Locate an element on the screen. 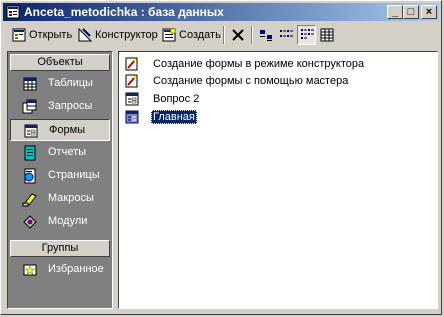 The height and width of the screenshot is (317, 444). sidebar-item-macros: Макросы is located at coordinates (60, 199).